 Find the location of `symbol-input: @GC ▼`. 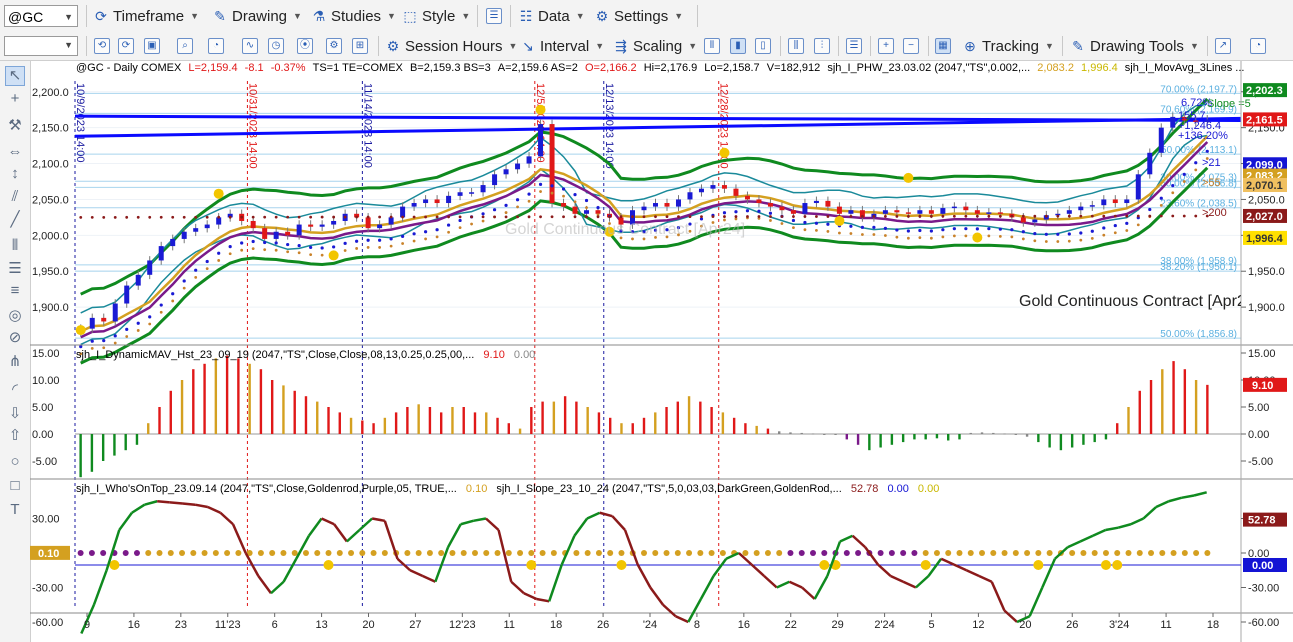

symbol-input: @GC ▼ is located at coordinates (41, 16).